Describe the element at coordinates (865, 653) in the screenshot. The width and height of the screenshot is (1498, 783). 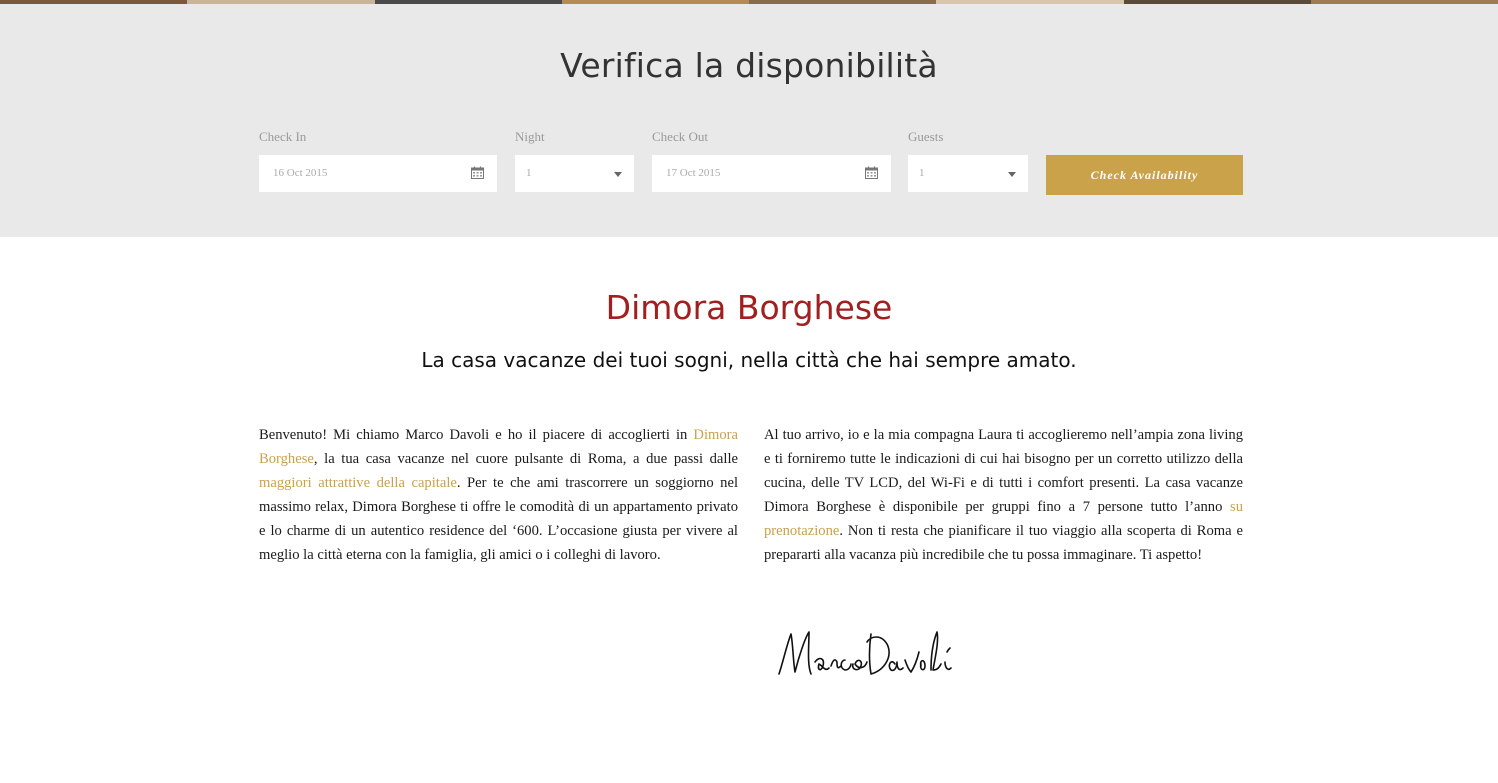
I see `signature-image` at that location.